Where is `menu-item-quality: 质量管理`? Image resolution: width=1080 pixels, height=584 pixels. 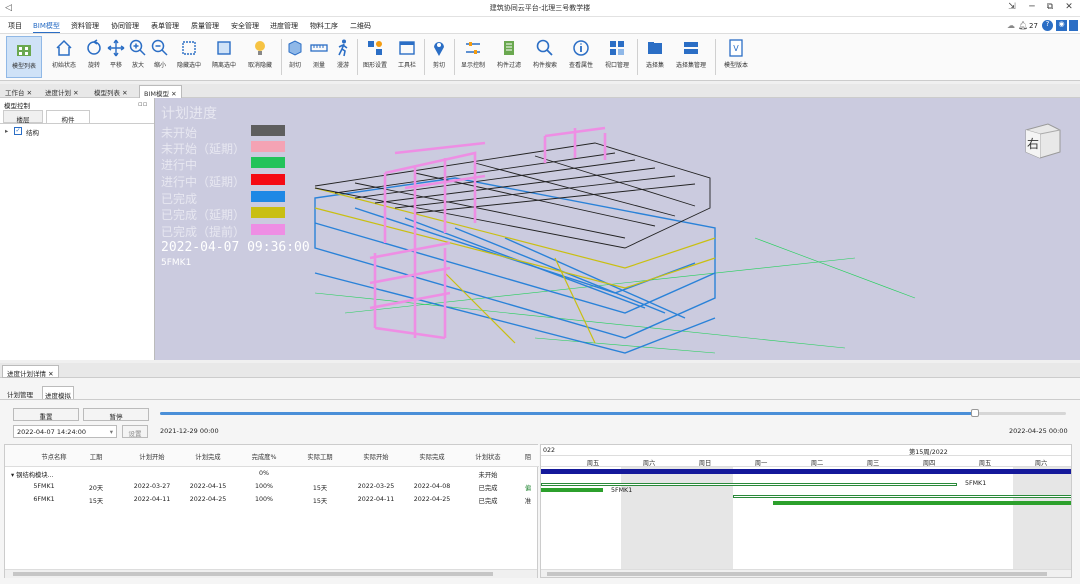
menu-item-quality: 质量管理 is located at coordinates (205, 26).